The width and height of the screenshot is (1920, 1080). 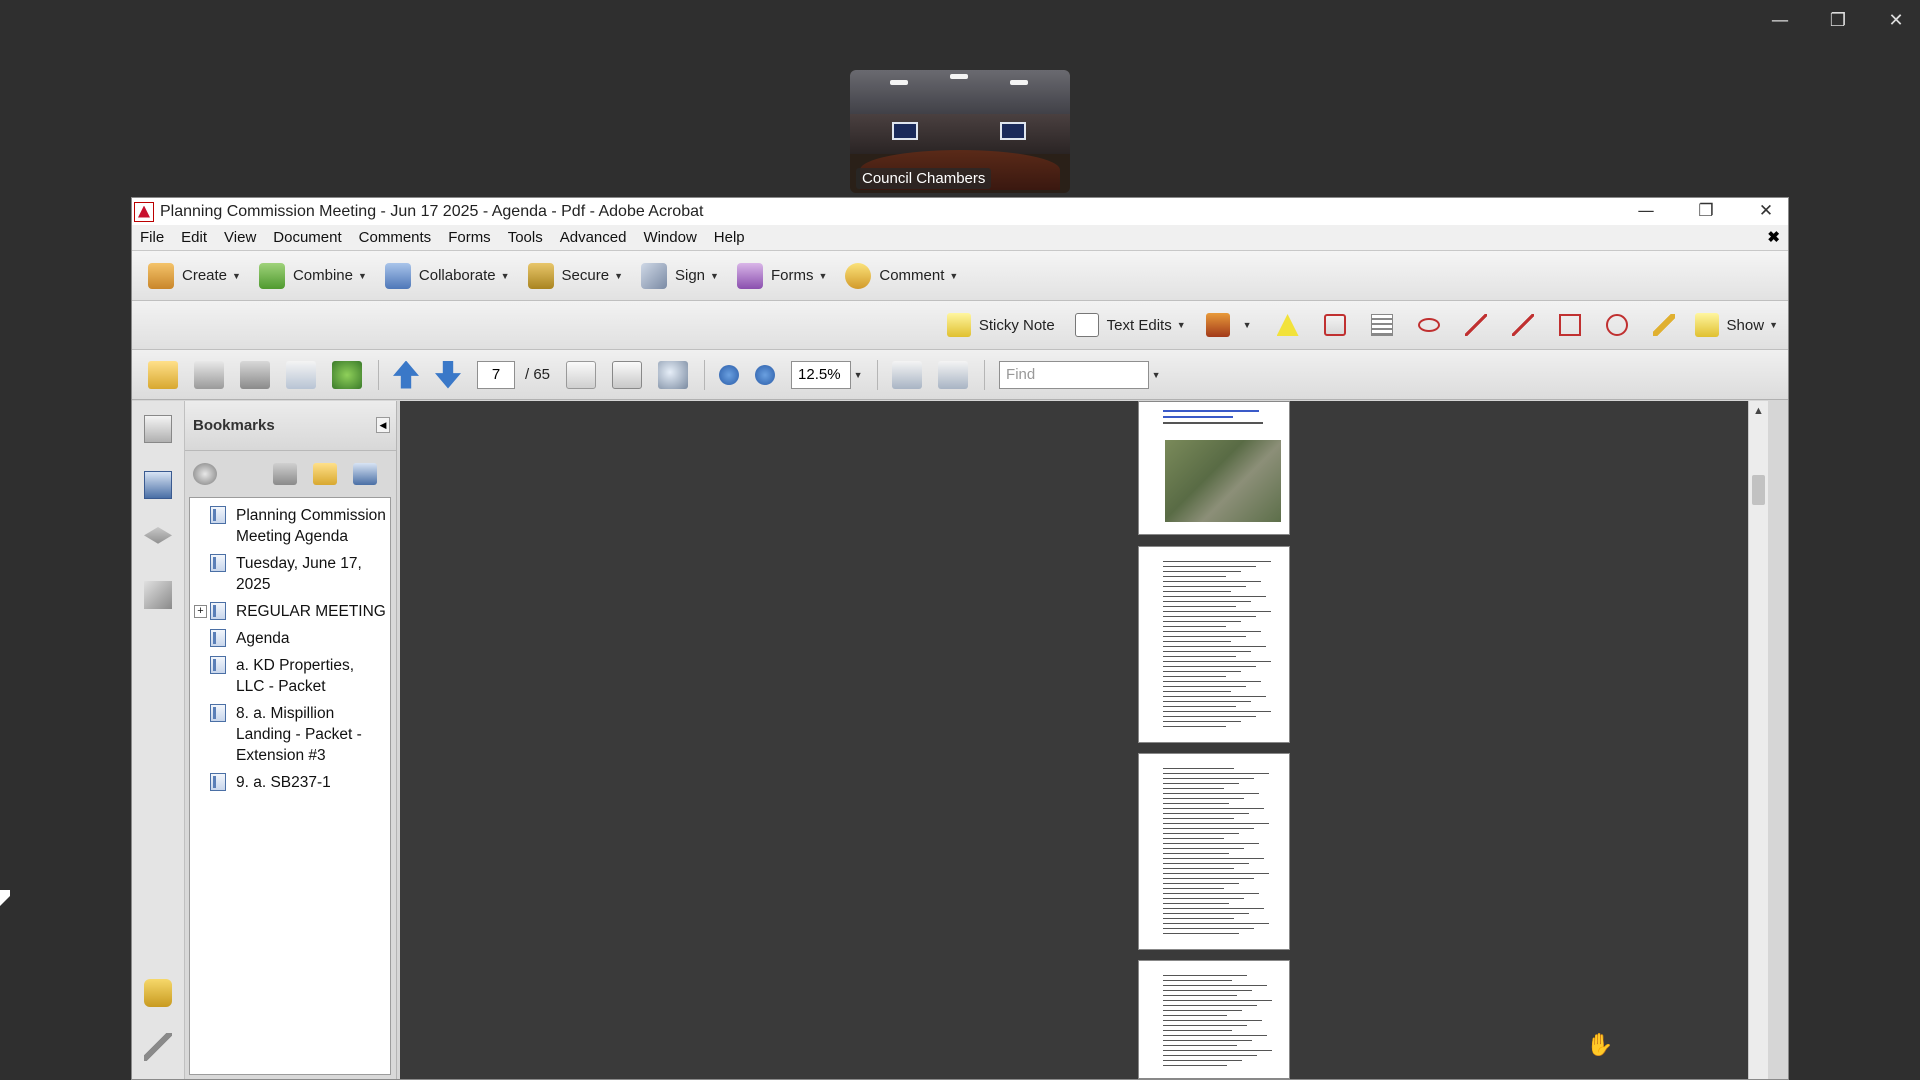 What do you see at coordinates (1838, 20) in the screenshot?
I see `outer-restore-button: ❐` at bounding box center [1838, 20].